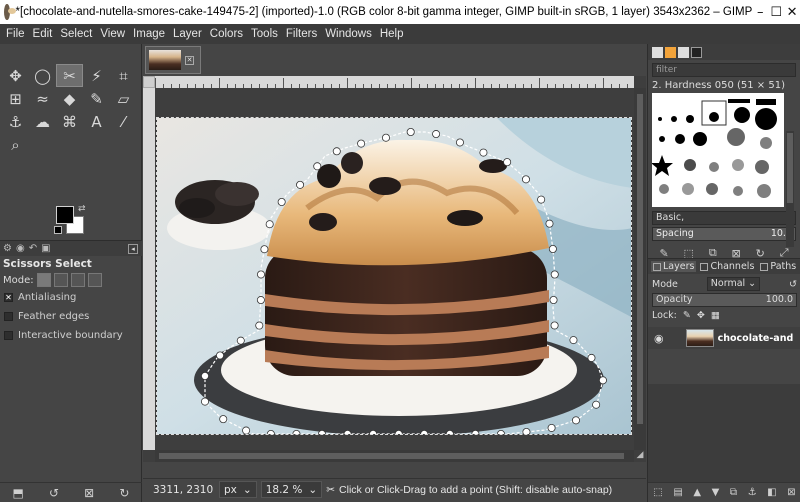 The width and height of the screenshot is (800, 502). What do you see at coordinates (771, 492) in the screenshot?
I see `mask-layer-icon: ◧` at bounding box center [771, 492].